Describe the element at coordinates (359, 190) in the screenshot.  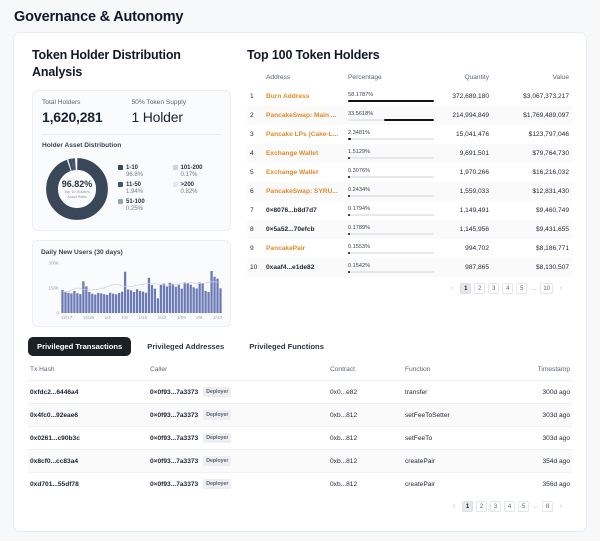
I see `percentage-label: 0.2434%` at that location.